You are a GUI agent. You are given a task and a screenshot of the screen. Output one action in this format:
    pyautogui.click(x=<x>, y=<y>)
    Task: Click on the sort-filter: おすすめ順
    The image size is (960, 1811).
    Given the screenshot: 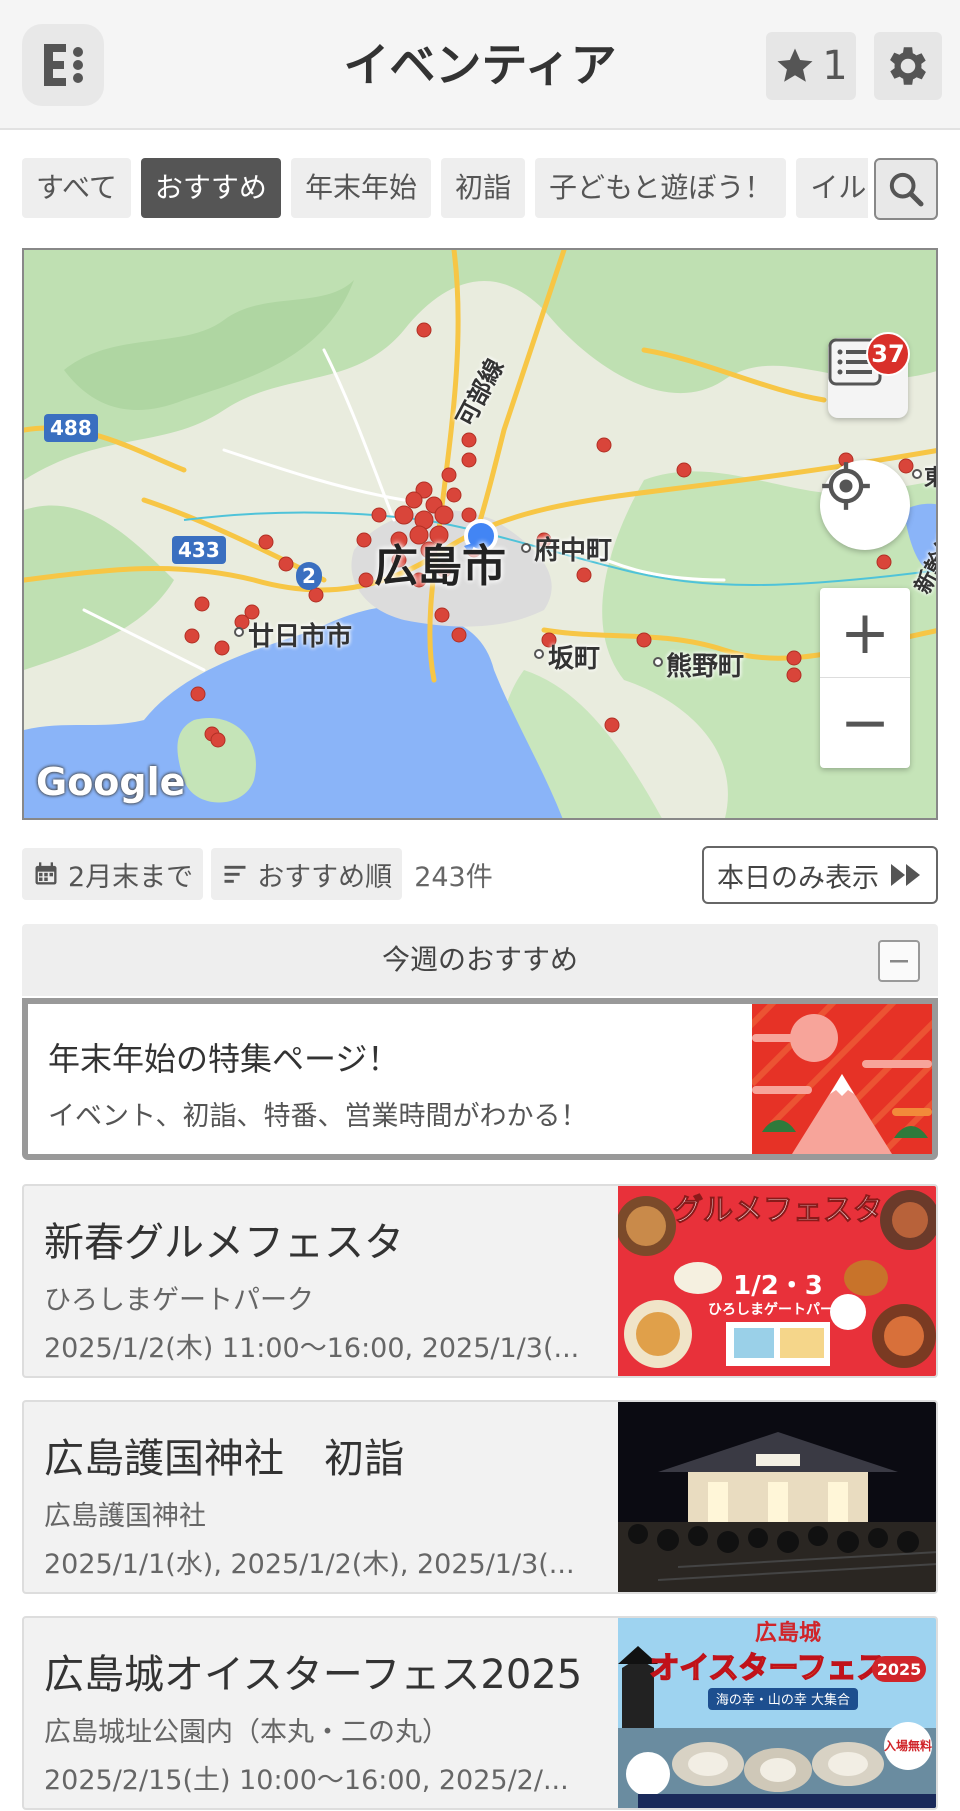 What is the action you would take?
    pyautogui.click(x=307, y=874)
    